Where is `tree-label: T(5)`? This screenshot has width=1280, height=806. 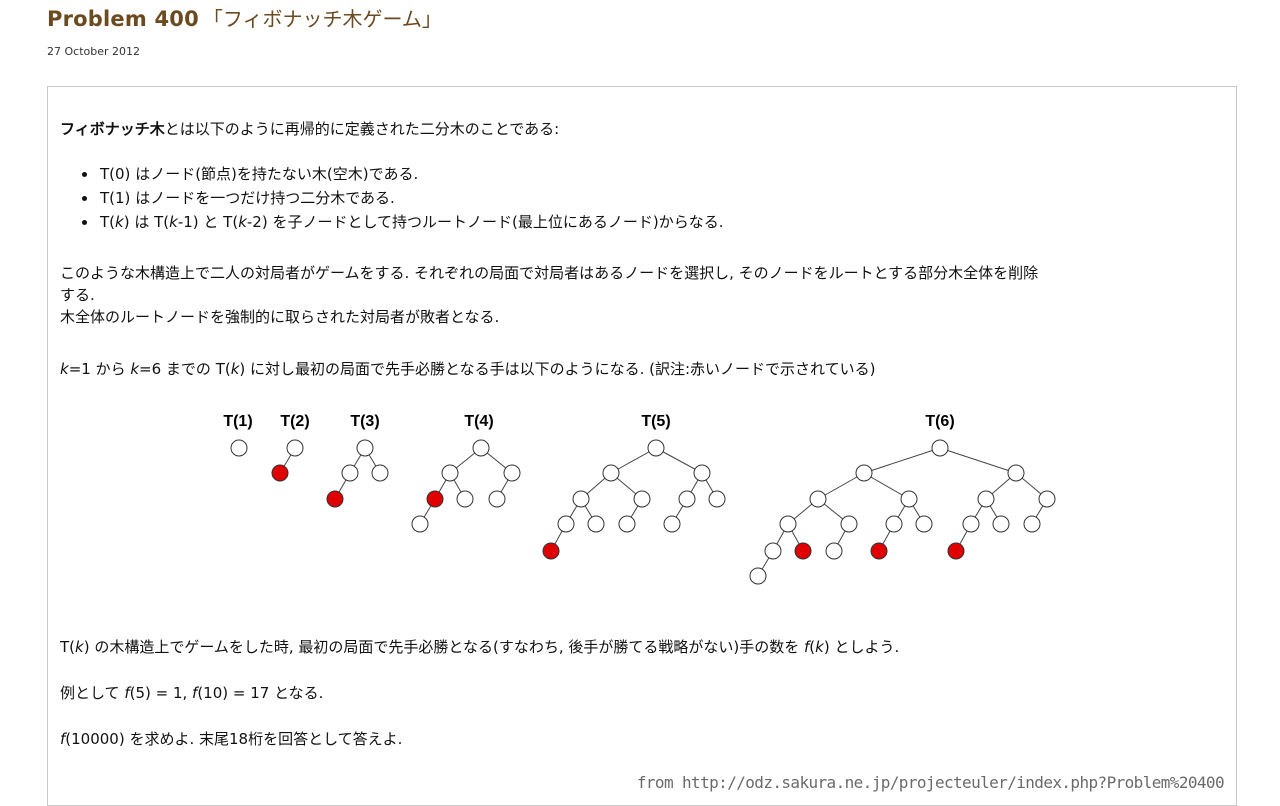 tree-label: T(5) is located at coordinates (655, 421).